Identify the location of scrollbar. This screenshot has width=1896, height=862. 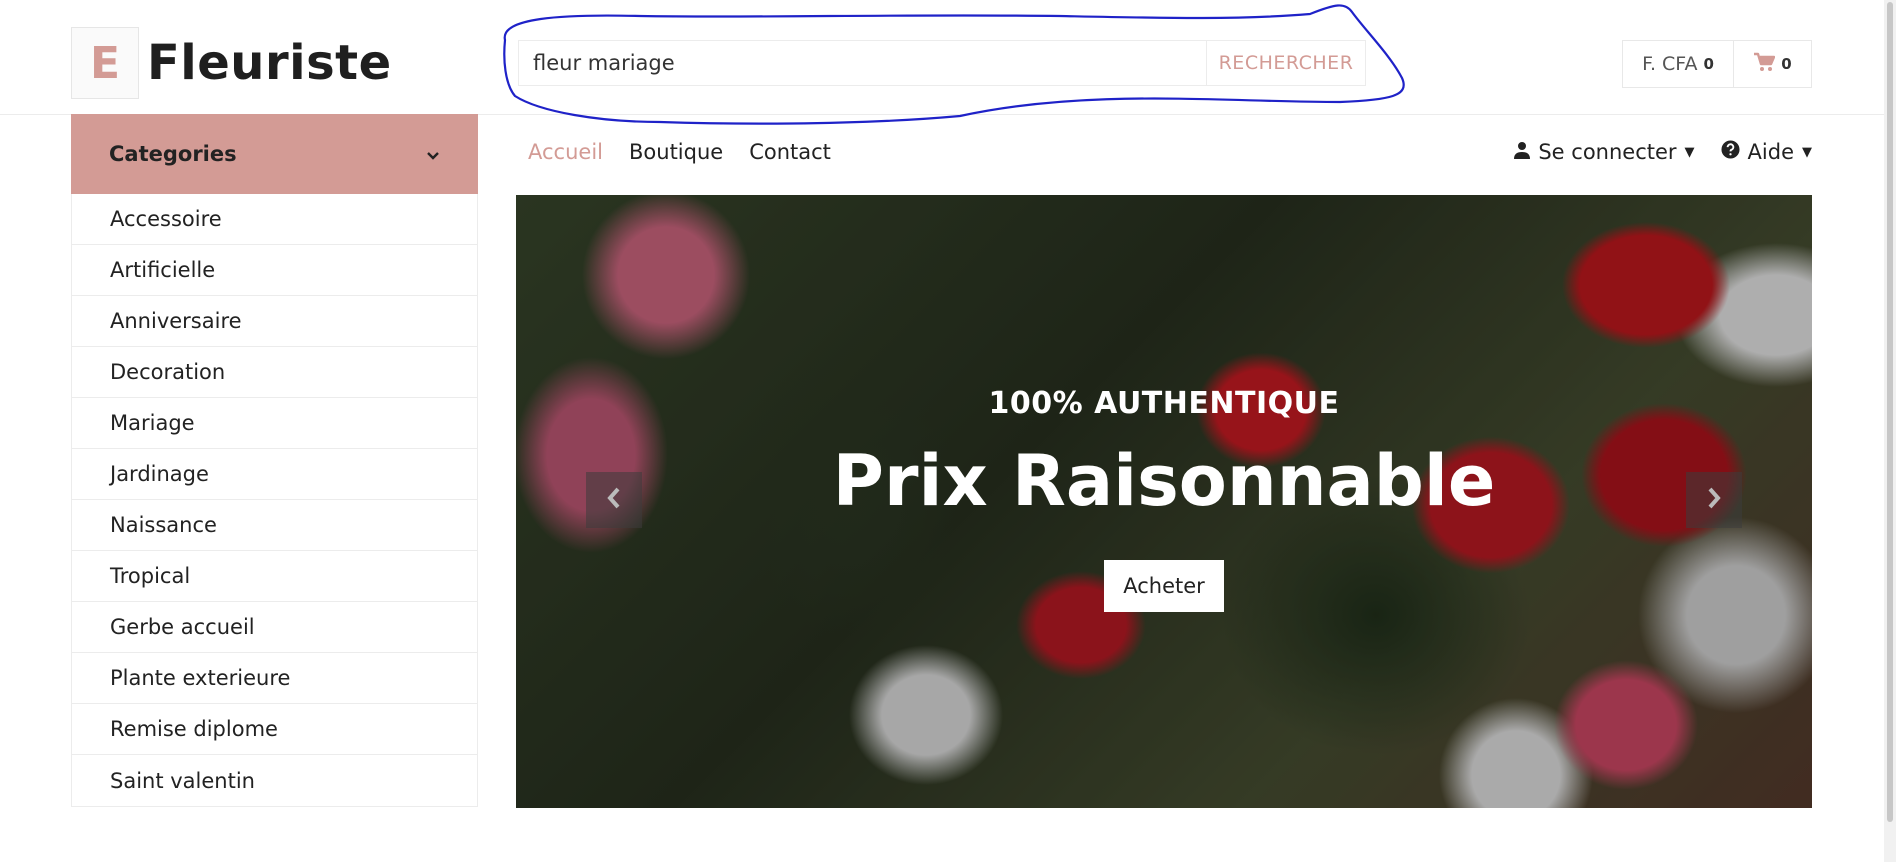
(1890, 431).